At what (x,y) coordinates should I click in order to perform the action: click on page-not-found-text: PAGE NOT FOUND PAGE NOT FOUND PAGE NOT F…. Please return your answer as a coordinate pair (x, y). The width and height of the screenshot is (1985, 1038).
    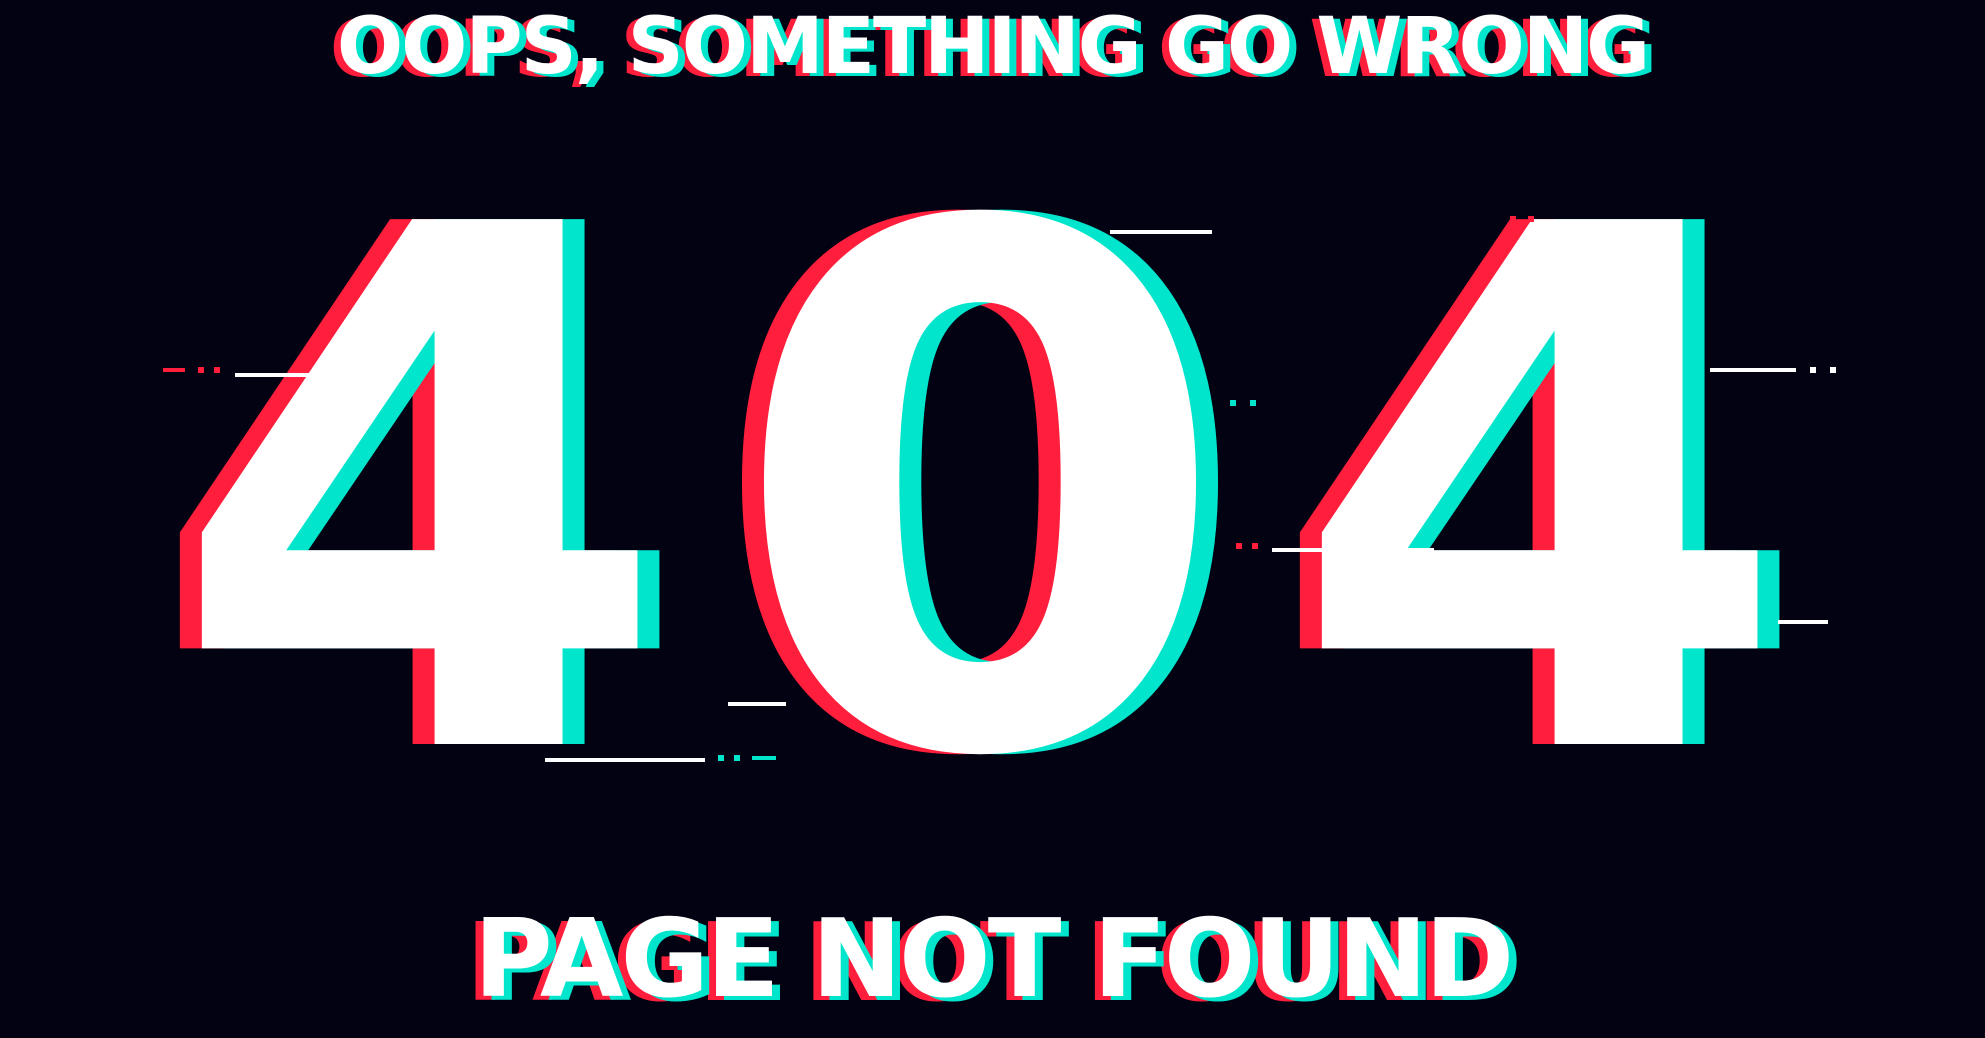
    Looking at the image, I should click on (992, 960).